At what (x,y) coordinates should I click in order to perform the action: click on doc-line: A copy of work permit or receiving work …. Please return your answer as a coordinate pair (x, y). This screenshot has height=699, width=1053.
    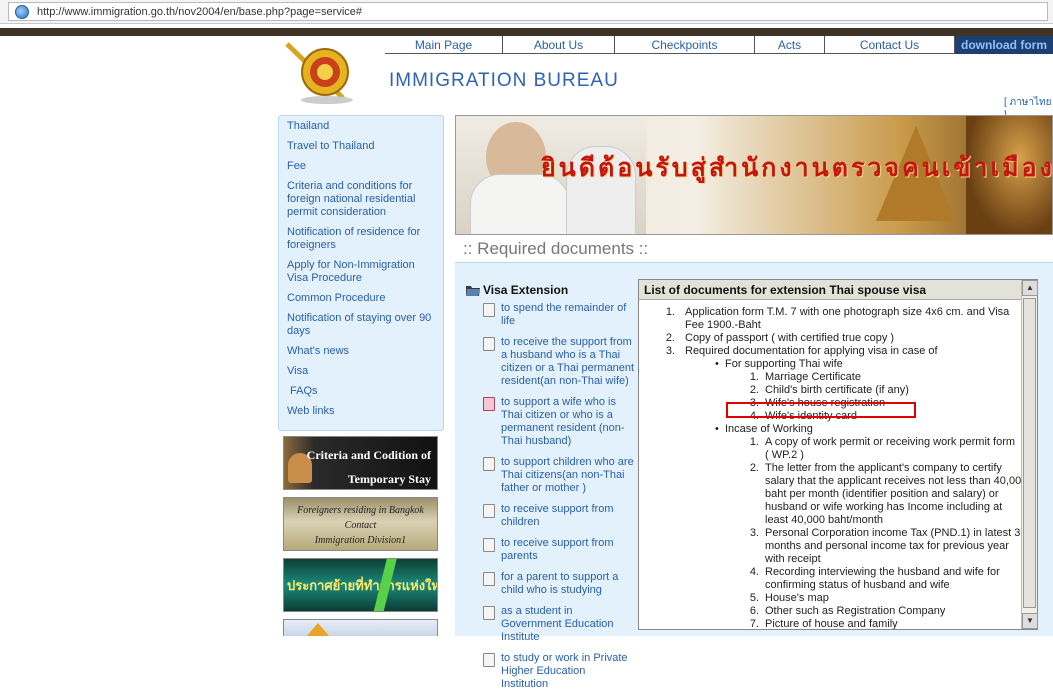
    Looking at the image, I should click on (890, 442).